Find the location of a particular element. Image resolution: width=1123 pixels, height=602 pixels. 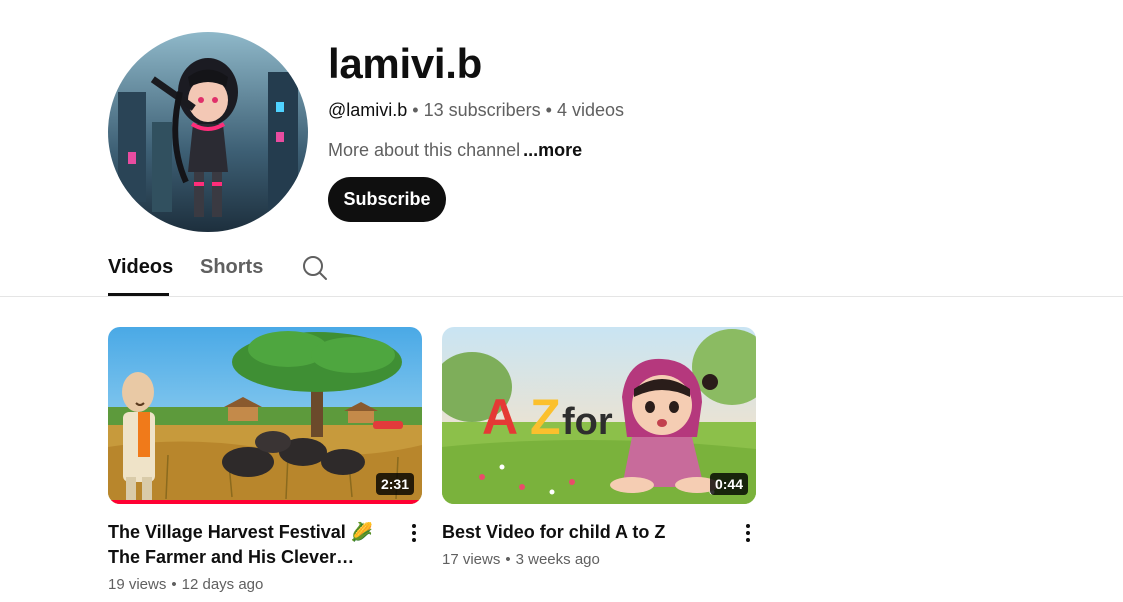

thumbnail-for: for is located at coordinates (587, 422).